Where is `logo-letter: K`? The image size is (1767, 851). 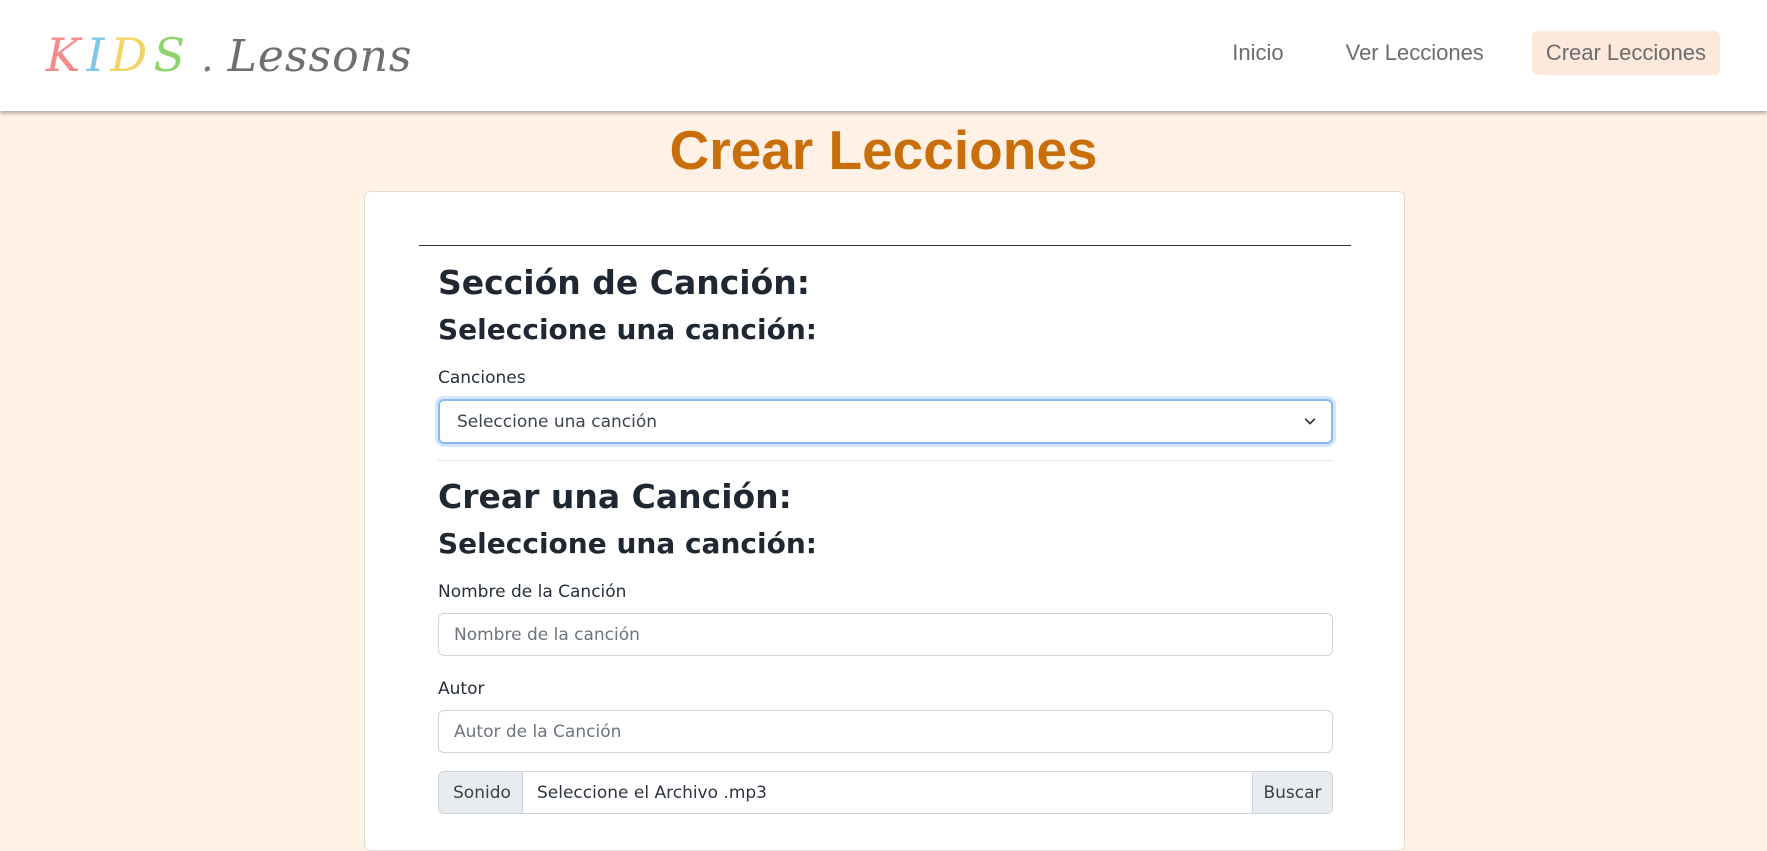
logo-letter: K is located at coordinates (66, 55).